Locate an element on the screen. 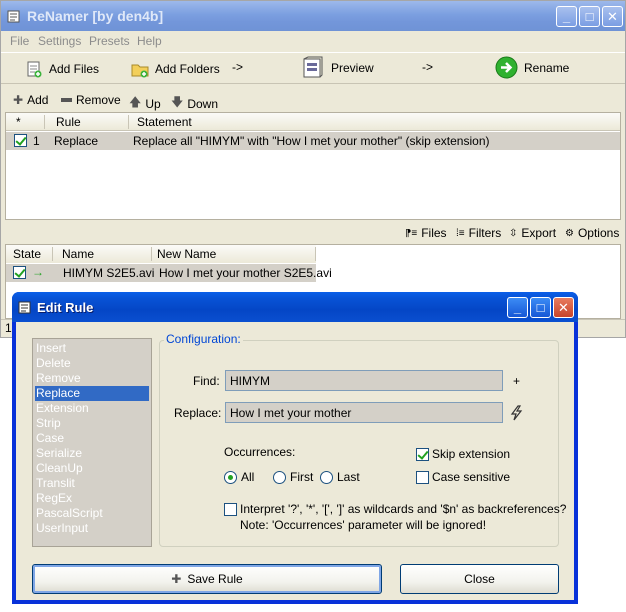  rule-name: Replace is located at coordinates (76, 141).